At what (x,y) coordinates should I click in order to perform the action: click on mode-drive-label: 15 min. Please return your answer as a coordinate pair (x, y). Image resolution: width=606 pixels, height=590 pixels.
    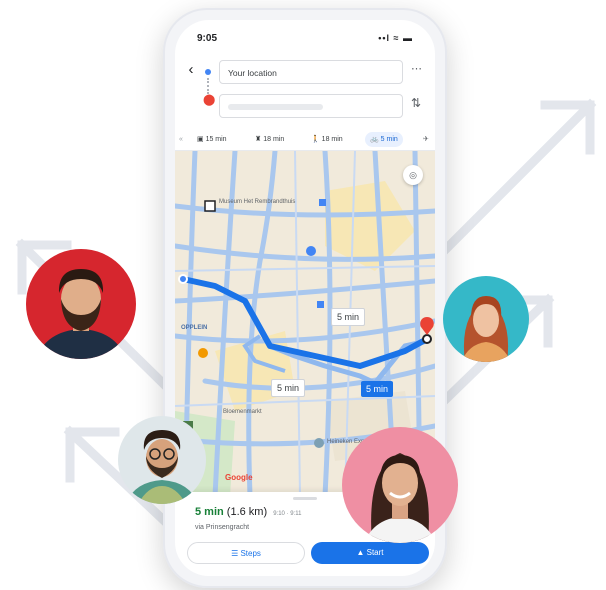
    Looking at the image, I should click on (216, 139).